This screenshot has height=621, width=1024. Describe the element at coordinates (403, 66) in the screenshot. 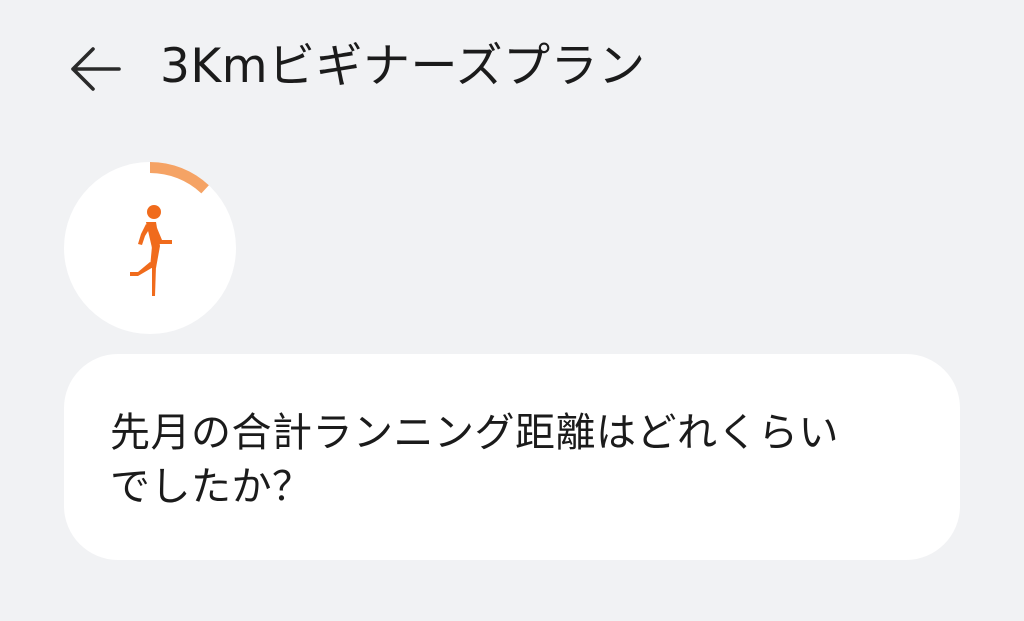

I see `page-title: 3Kmビギナーズプラン` at that location.